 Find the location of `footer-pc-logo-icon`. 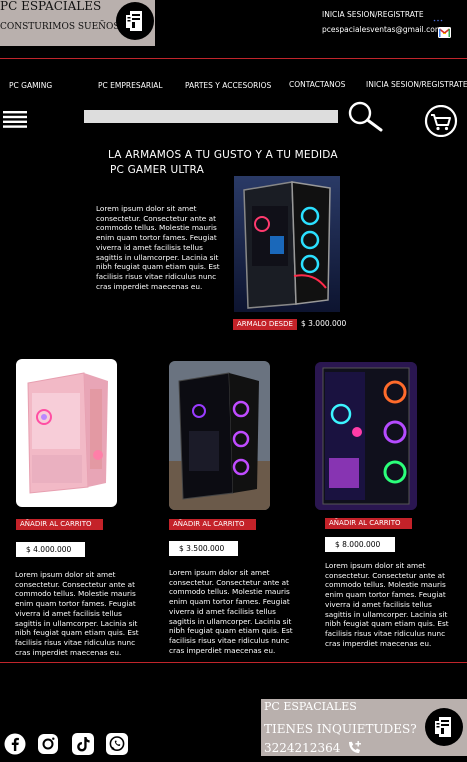

footer-pc-logo-icon is located at coordinates (444, 727).